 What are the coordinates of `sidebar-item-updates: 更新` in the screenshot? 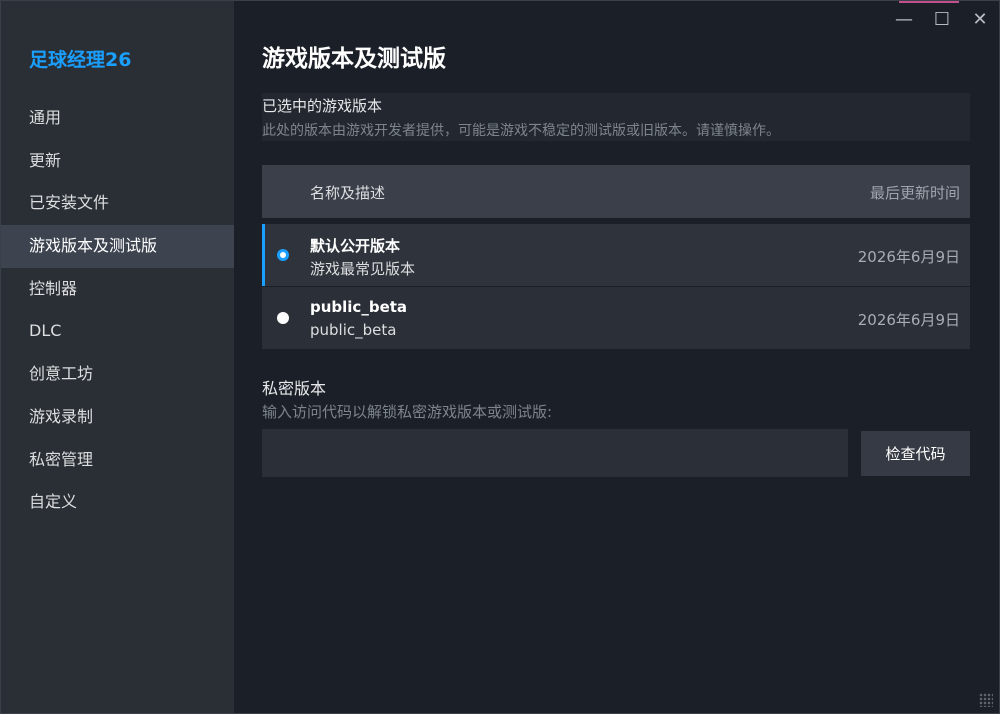 It's located at (117, 161).